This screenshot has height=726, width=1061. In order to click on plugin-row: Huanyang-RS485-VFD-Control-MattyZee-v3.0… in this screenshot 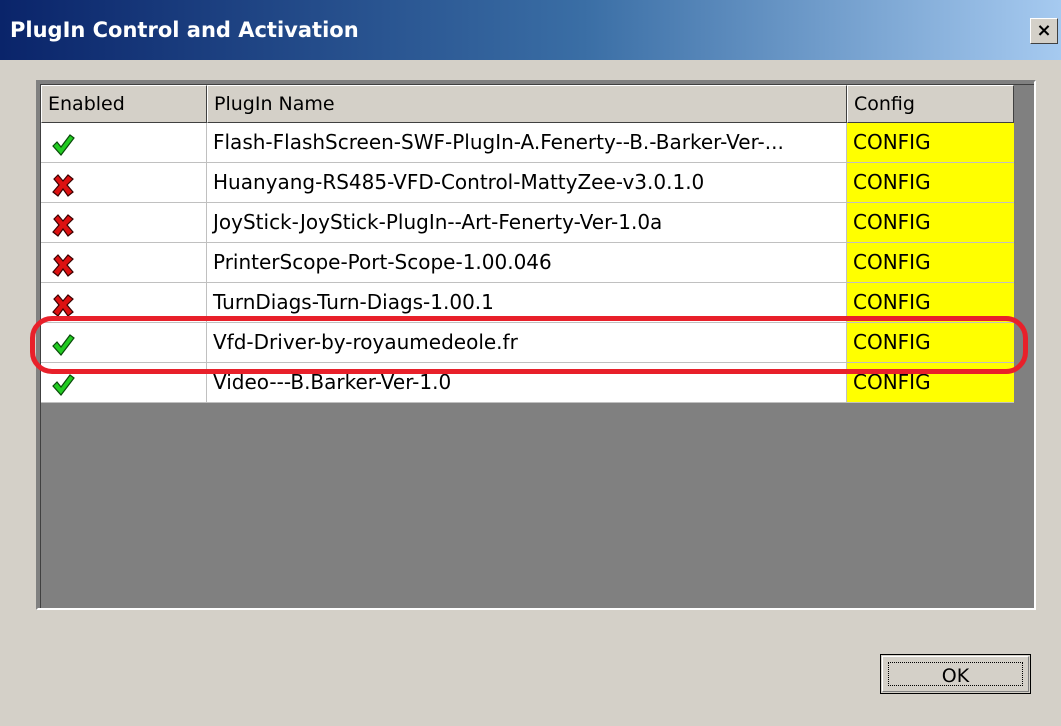, I will do `click(527, 183)`.